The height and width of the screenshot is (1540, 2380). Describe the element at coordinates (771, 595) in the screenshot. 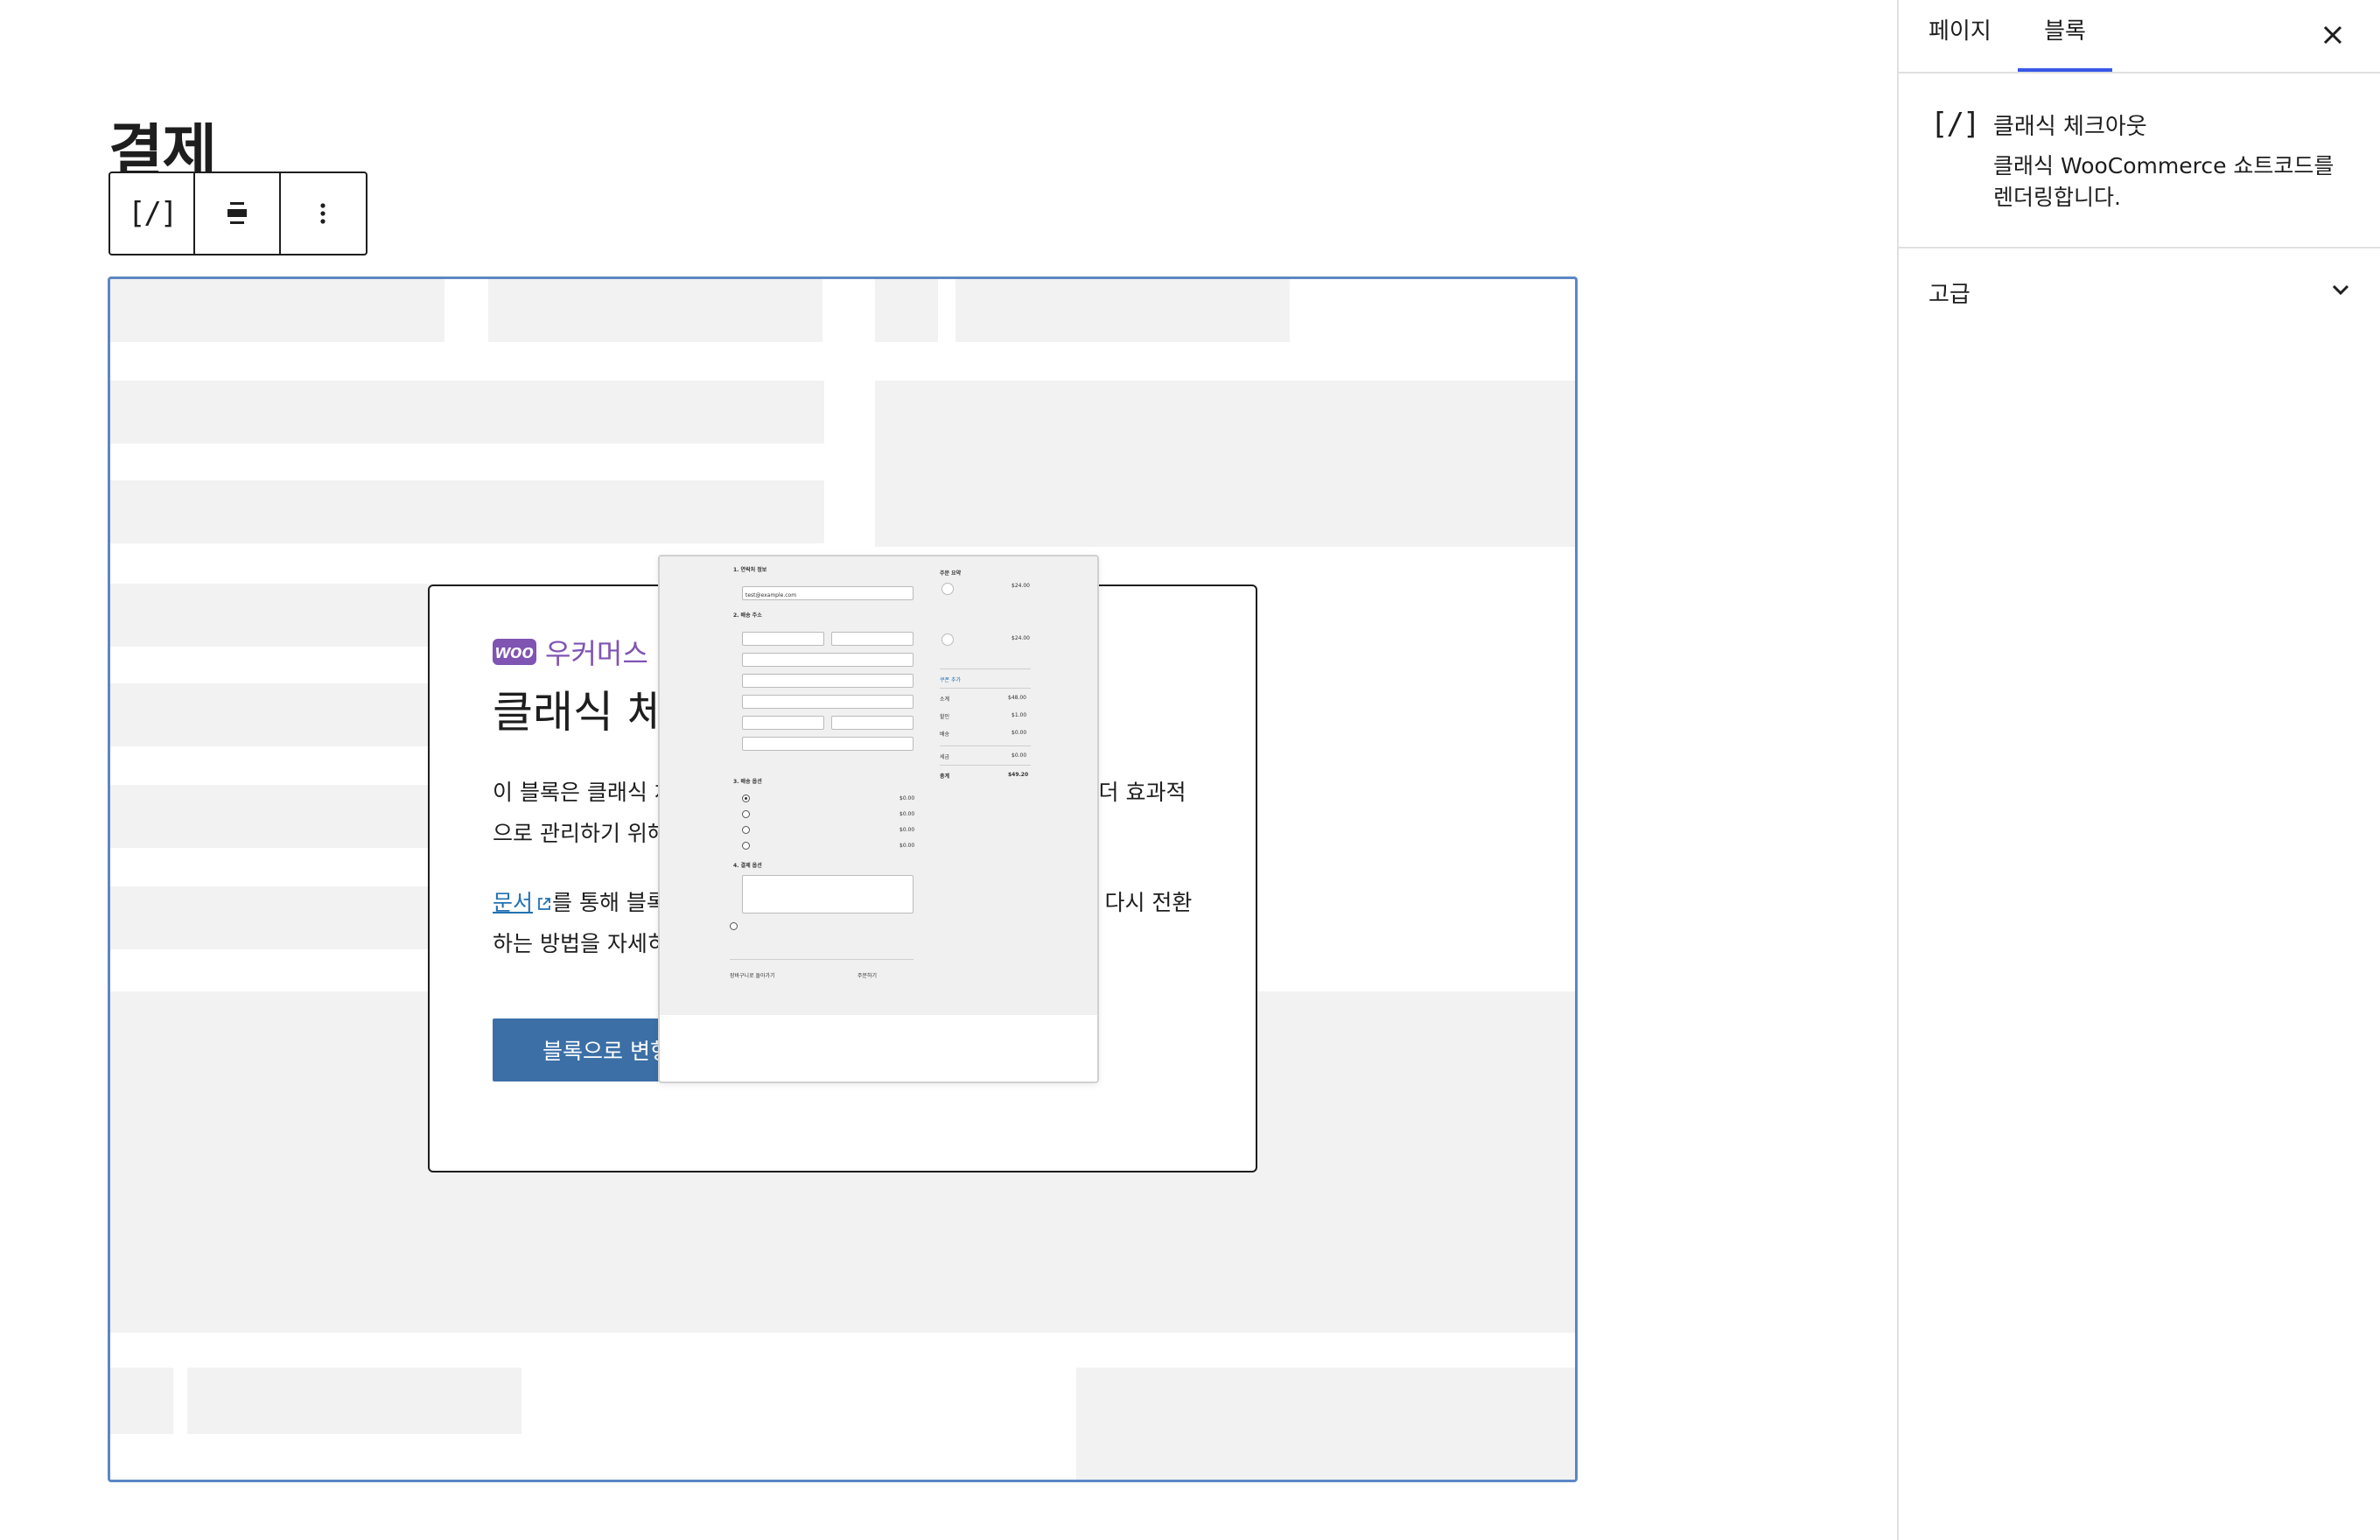

I see `preview-email-value: test@example.com` at that location.